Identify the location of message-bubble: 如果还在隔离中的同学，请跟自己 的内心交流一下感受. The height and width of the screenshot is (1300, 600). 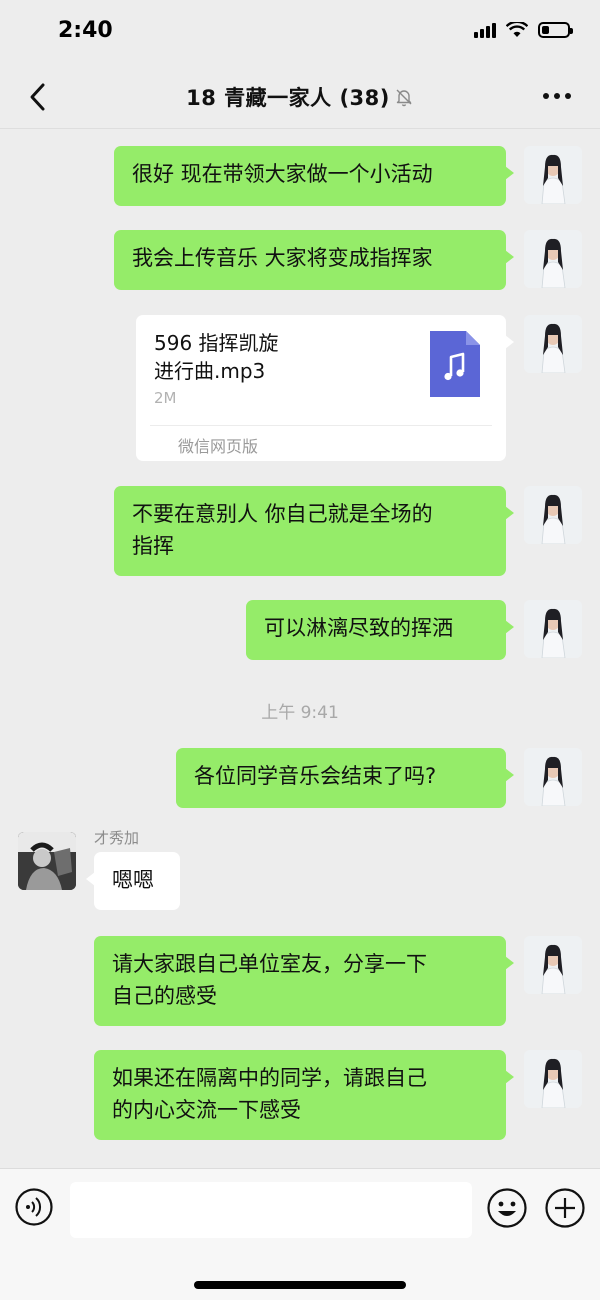
(304, 1095).